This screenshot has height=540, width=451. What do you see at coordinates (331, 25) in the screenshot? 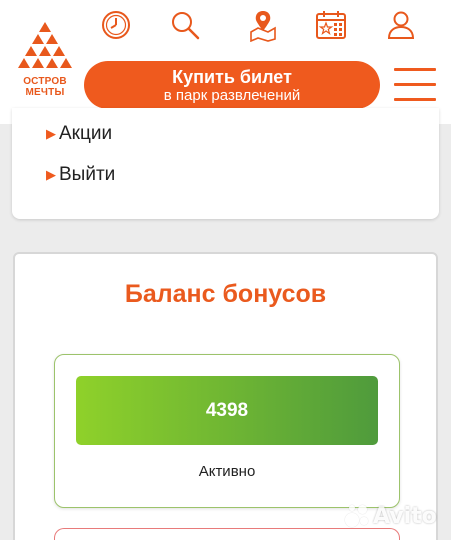
I see `calendar-icon` at bounding box center [331, 25].